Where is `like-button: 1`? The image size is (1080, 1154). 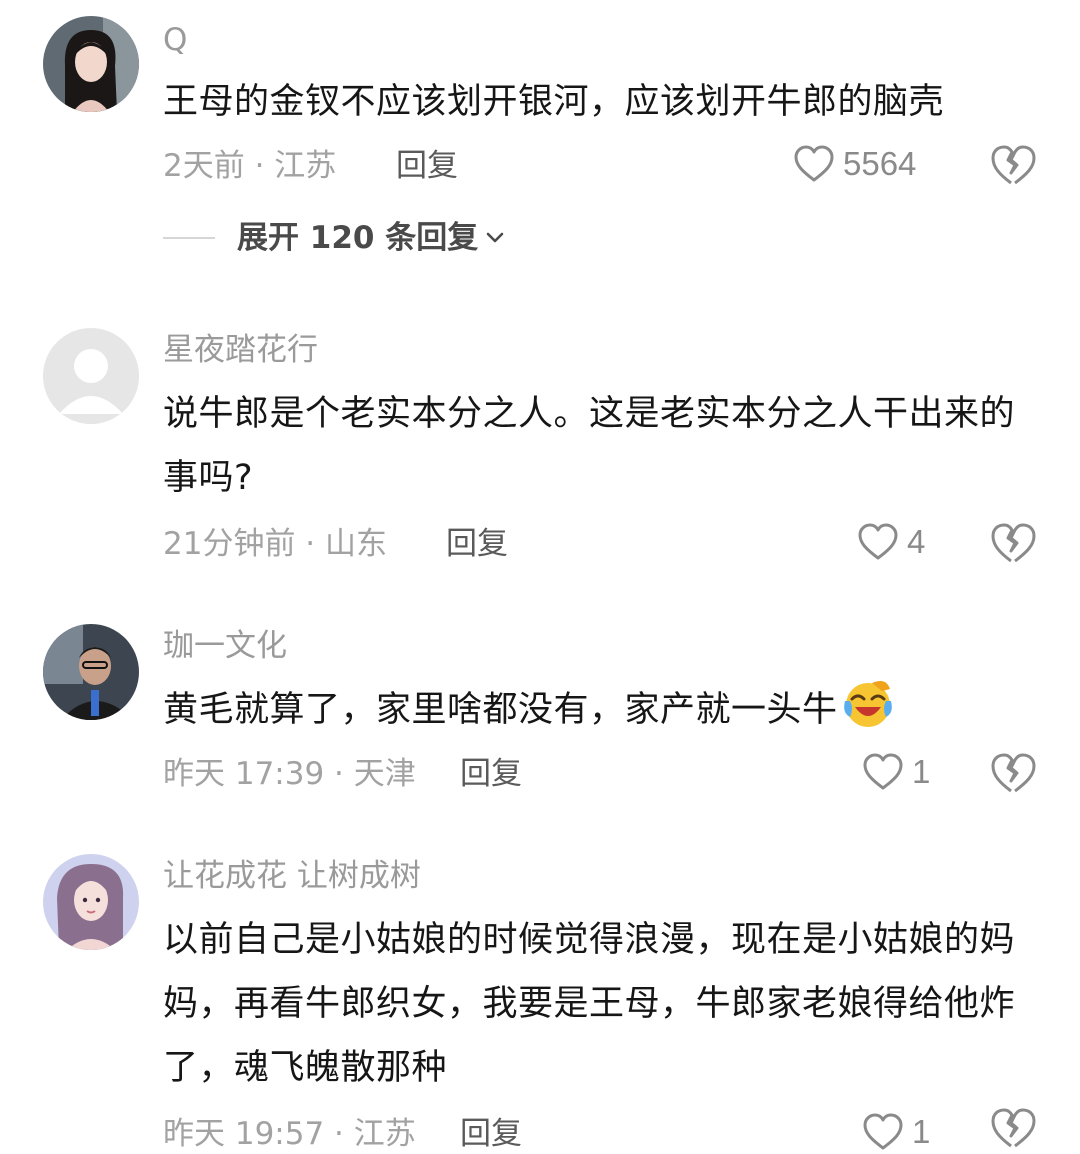
like-button: 1 is located at coordinates (896, 1132).